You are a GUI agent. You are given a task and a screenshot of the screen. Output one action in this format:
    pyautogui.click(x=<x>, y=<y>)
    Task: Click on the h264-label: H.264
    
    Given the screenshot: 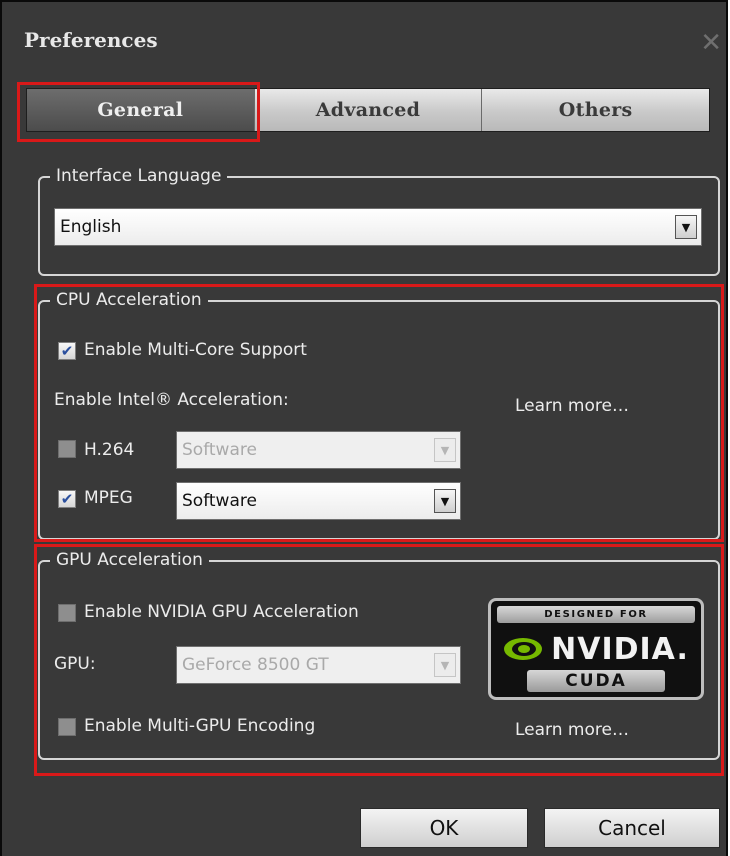 What is the action you would take?
    pyautogui.click(x=109, y=450)
    